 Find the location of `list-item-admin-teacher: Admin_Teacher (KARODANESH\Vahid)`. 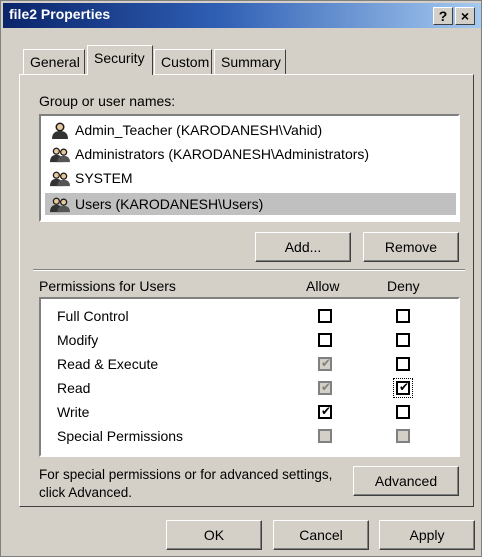

list-item-admin-teacher: Admin_Teacher (KARODANESH\Vahid) is located at coordinates (250, 130).